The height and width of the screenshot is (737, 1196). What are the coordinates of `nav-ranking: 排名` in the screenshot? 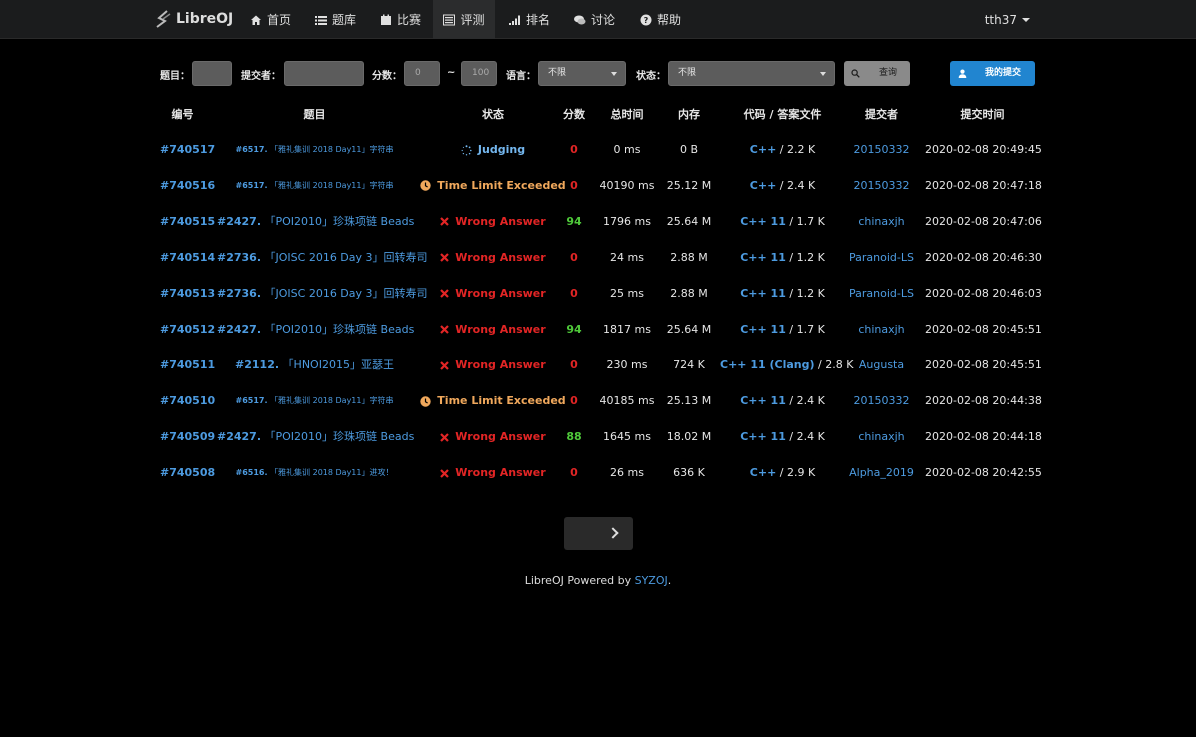 It's located at (529, 19).